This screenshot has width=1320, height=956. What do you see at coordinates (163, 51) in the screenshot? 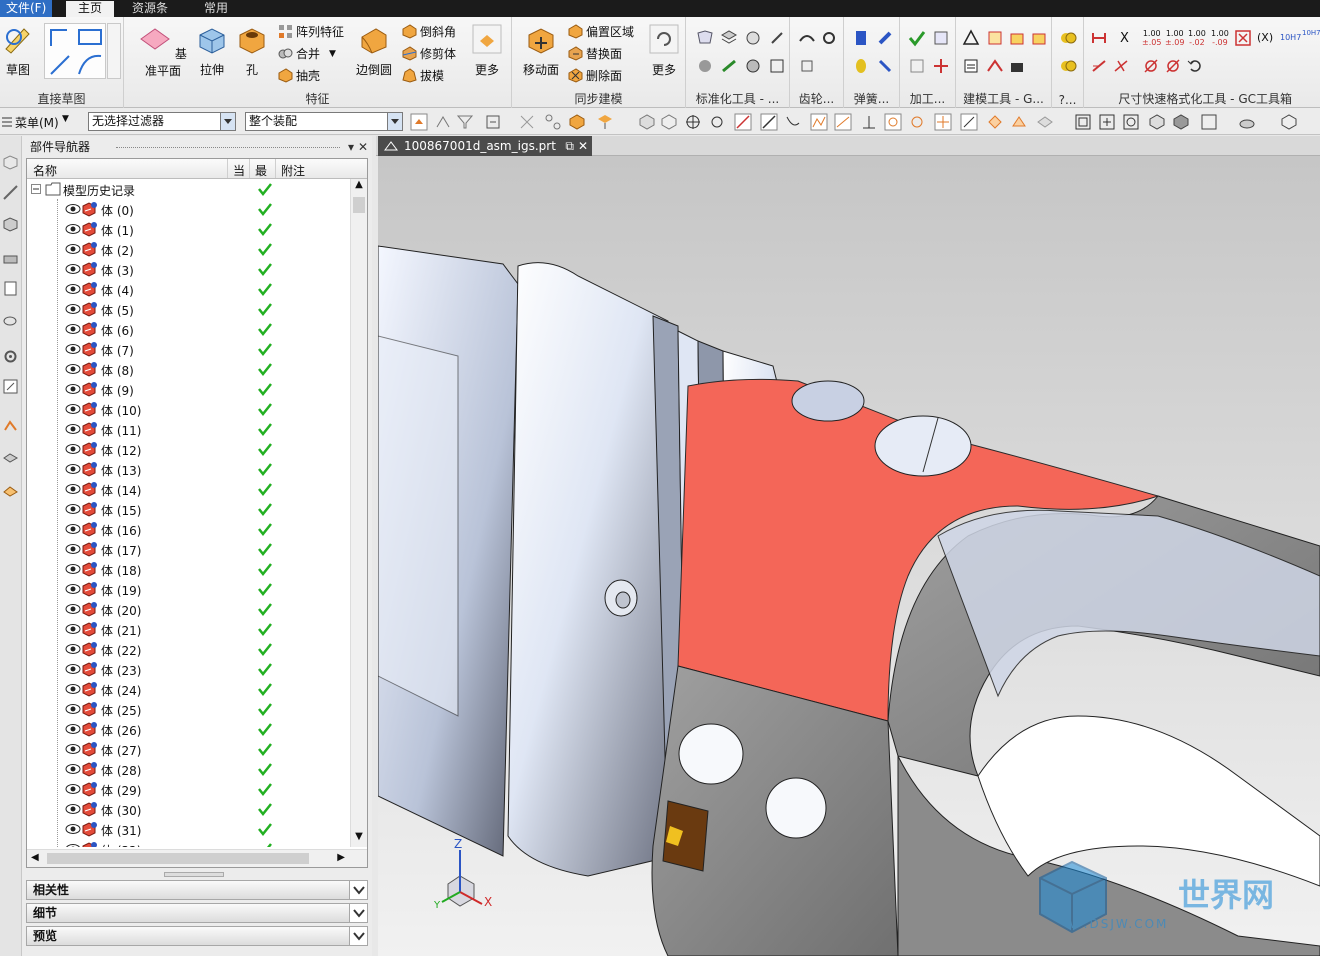
I see `datum-plane-button: 基准平面` at bounding box center [163, 51].